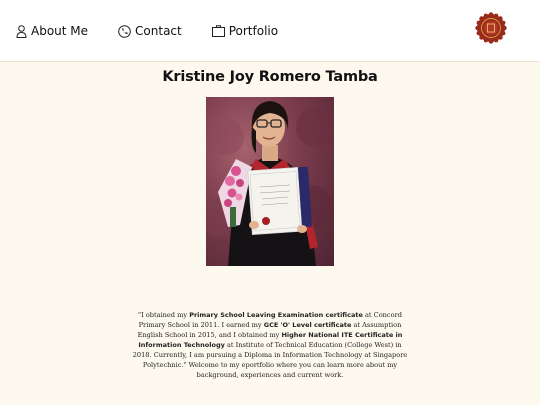 The height and width of the screenshot is (405, 540). What do you see at coordinates (158, 31) in the screenshot?
I see `nav-contact-label: Contact` at bounding box center [158, 31].